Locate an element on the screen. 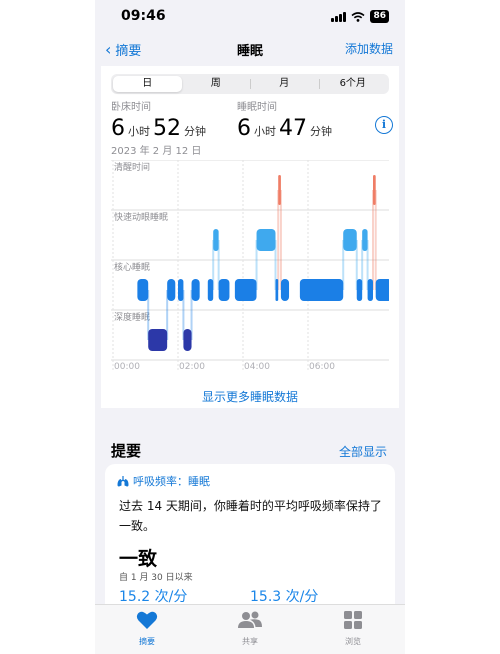  in-bed-value: 6 小时 52 分钟 is located at coordinates (160, 128).